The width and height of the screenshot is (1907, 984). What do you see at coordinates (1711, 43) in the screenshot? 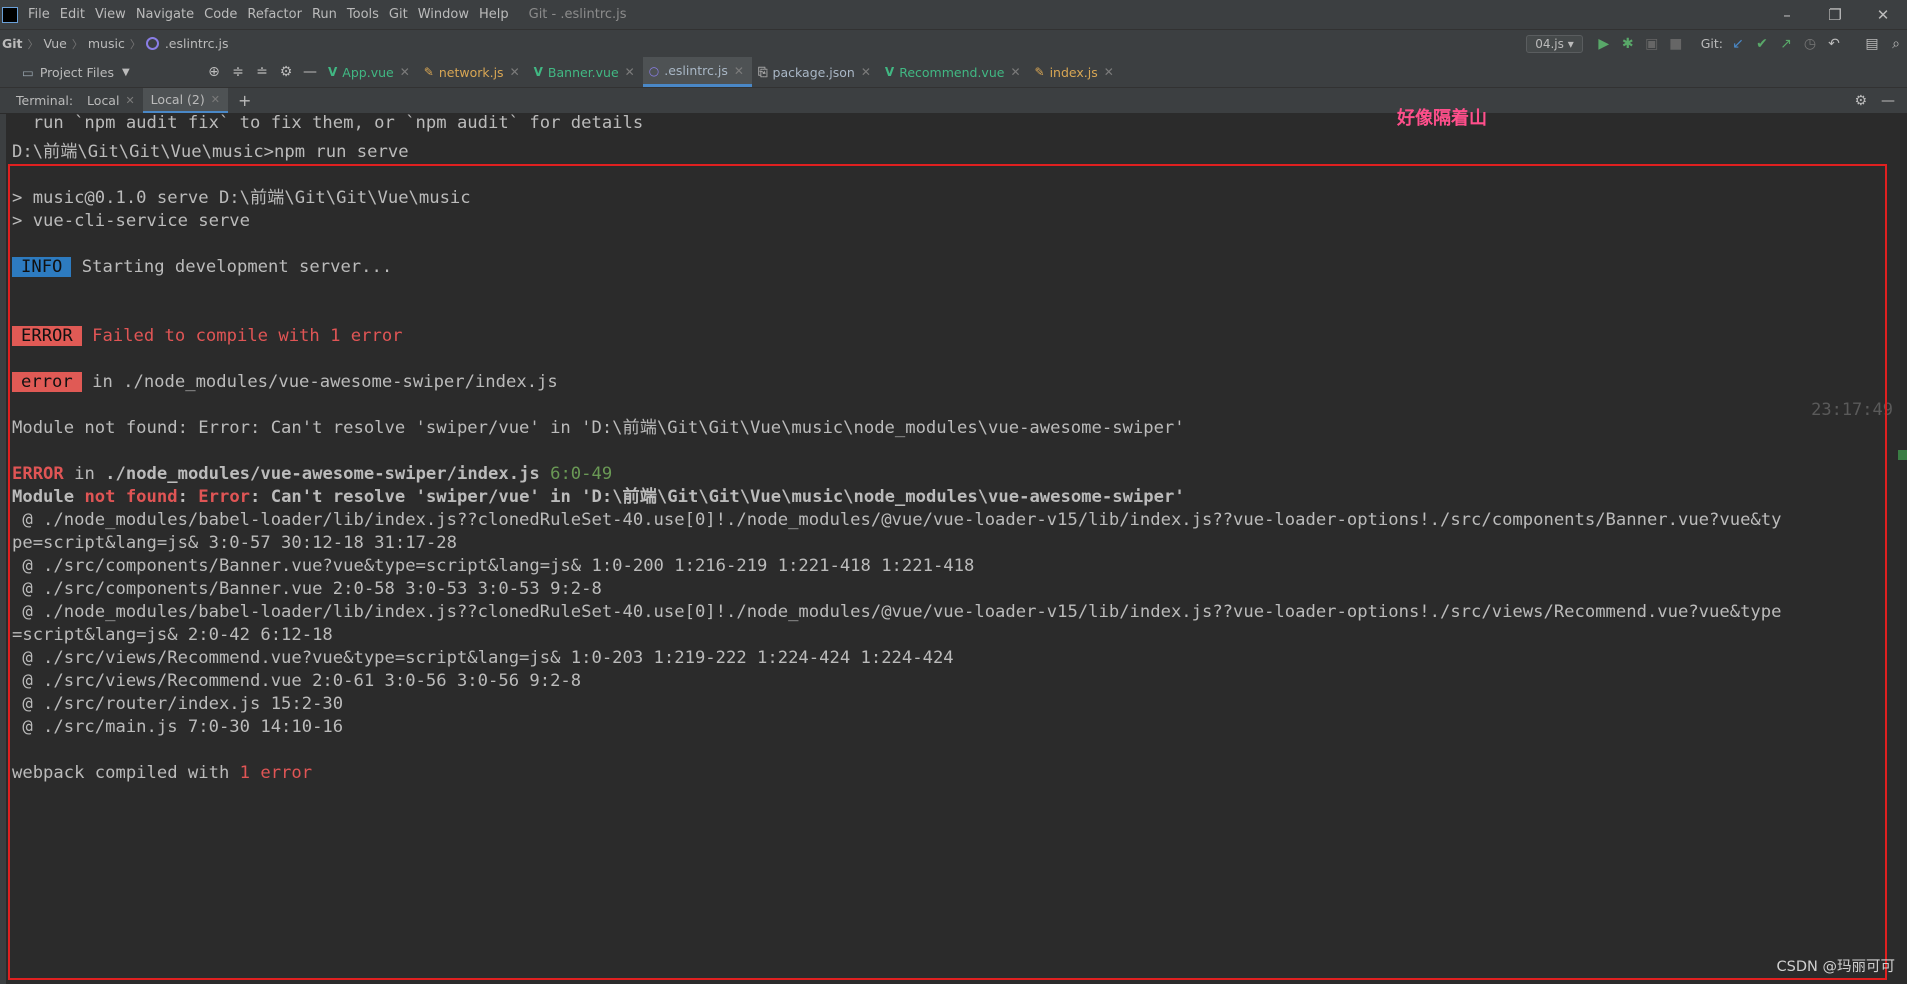
I see `git-label: Git:` at bounding box center [1711, 43].